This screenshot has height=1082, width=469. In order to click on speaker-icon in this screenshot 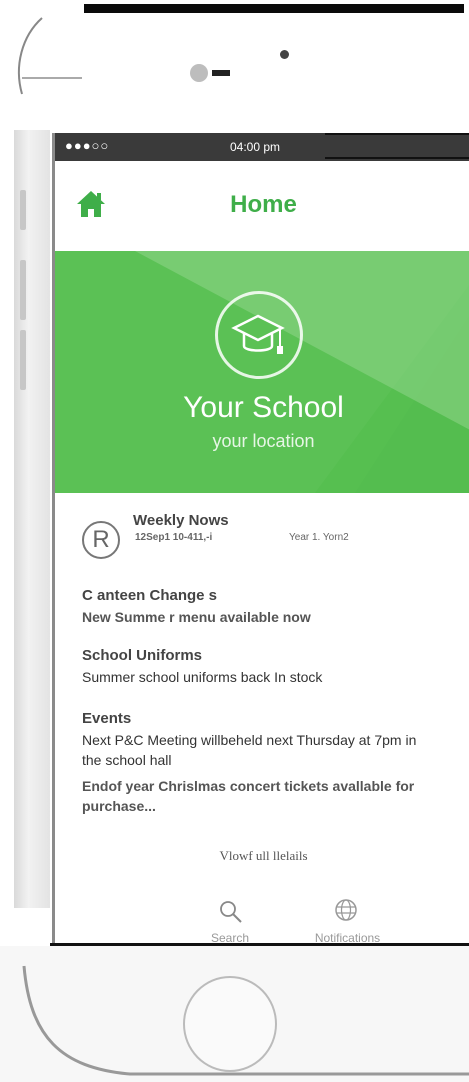, I will do `click(221, 73)`.